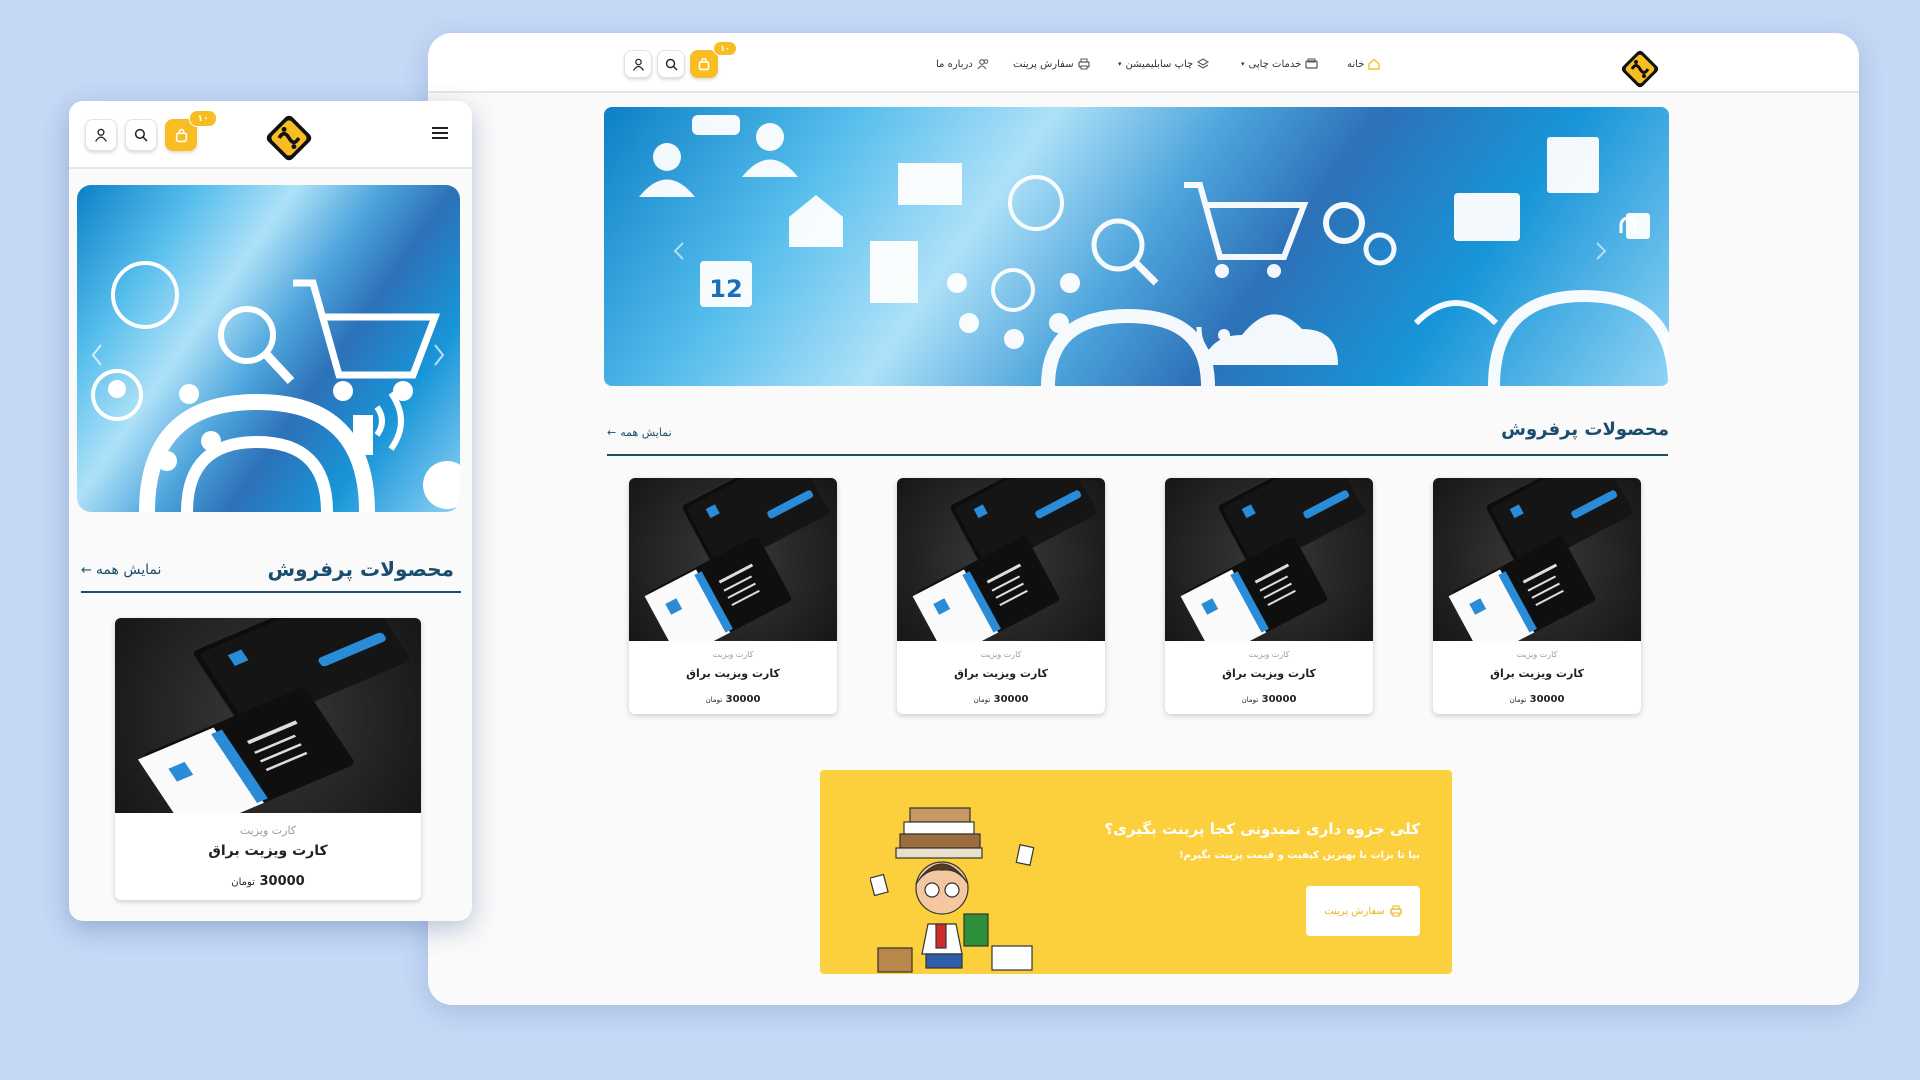 Image resolution: width=1920 pixels, height=1080 pixels. I want to click on nav-home: خانه, so click(1364, 64).